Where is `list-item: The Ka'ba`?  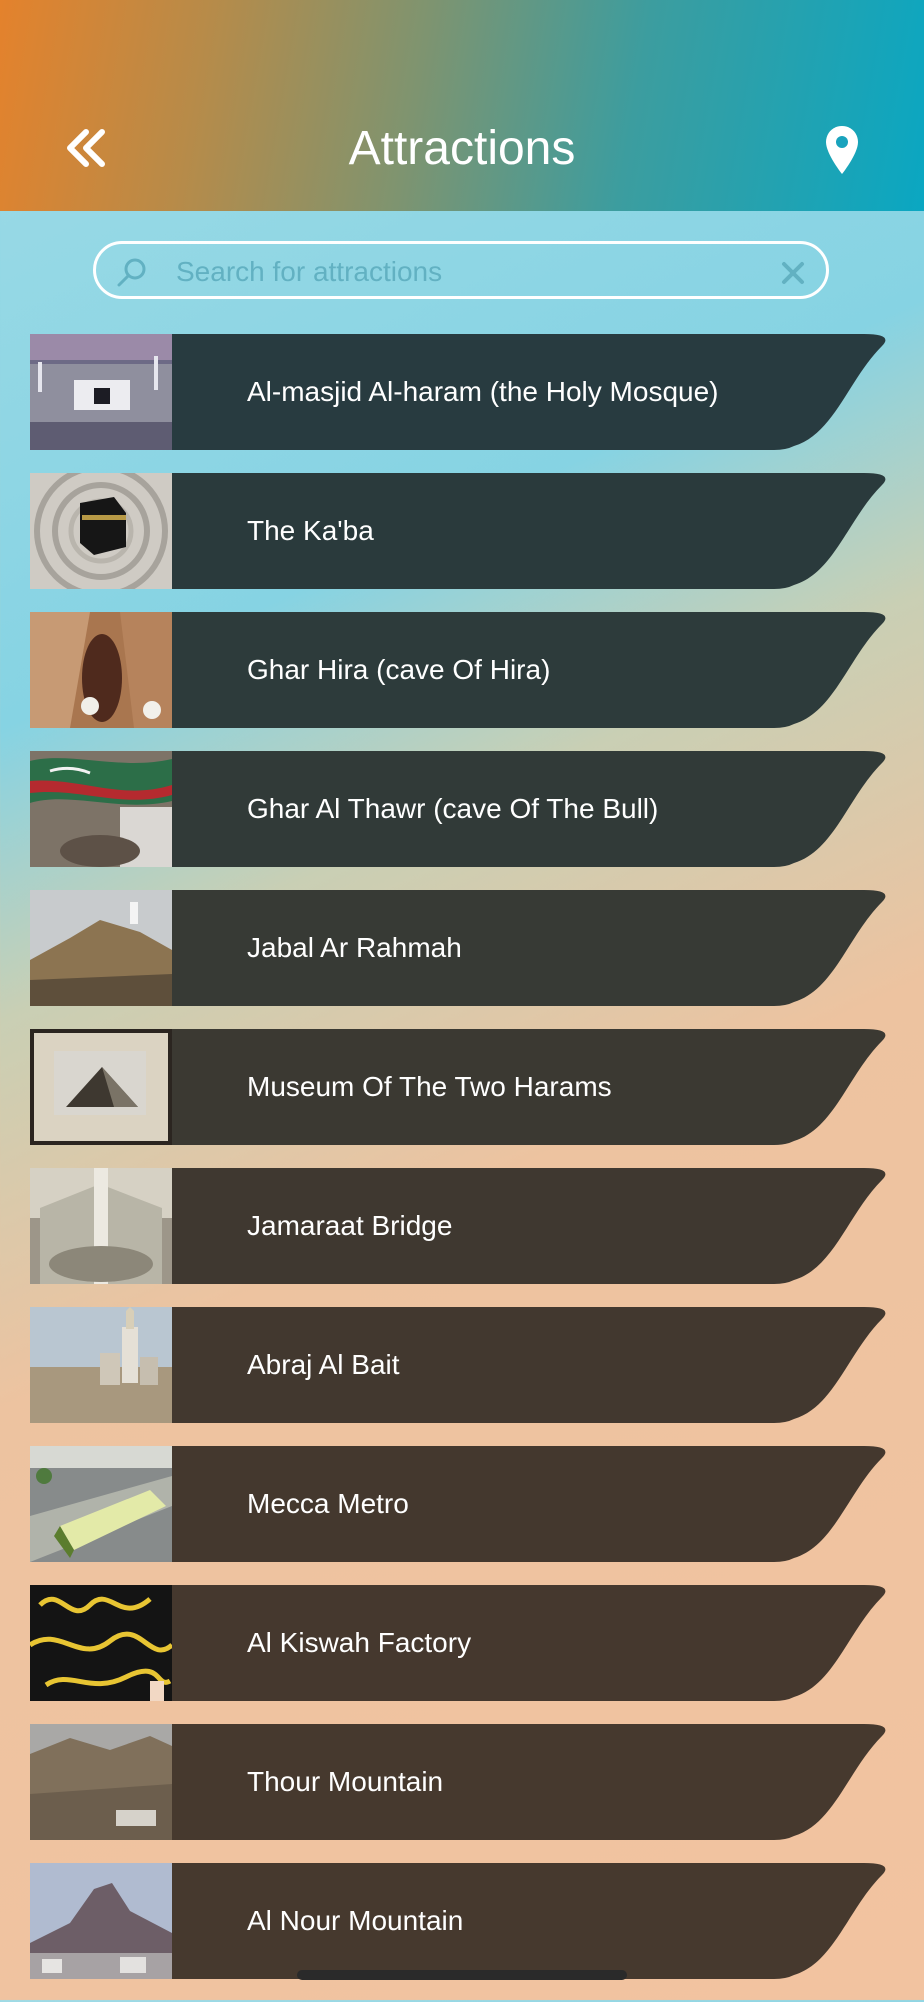 list-item: The Ka'ba is located at coordinates (462, 531).